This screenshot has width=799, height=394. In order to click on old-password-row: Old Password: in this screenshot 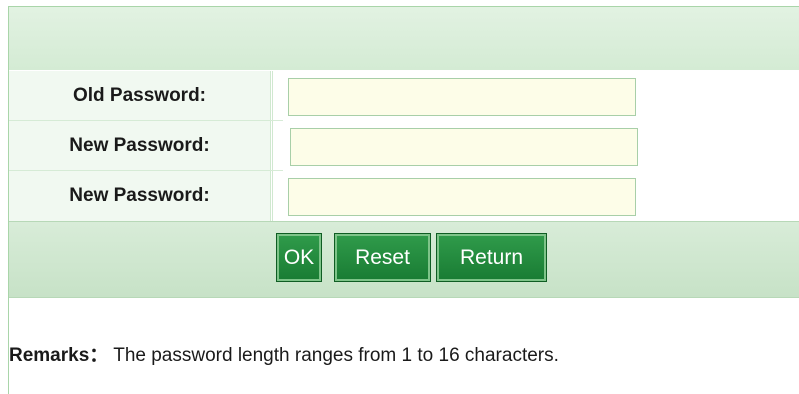, I will do `click(404, 96)`.